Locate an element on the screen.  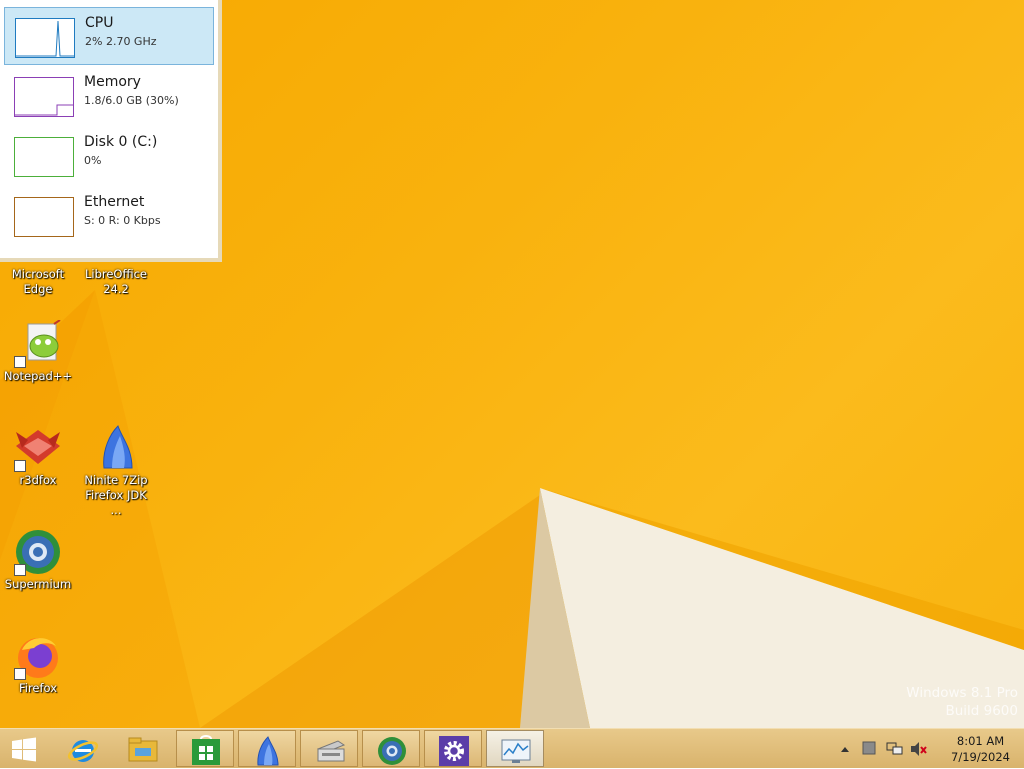
taskbar-task-manager is located at coordinates (515, 748).